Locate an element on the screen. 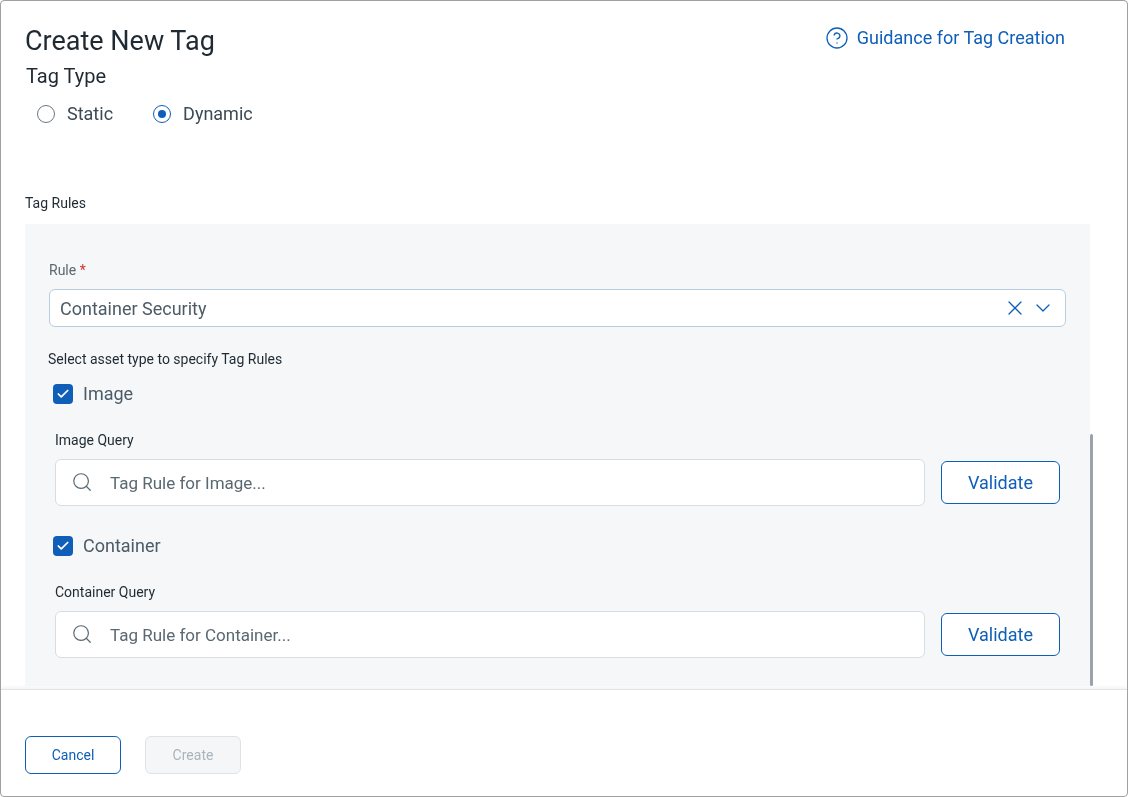  asset-checkbox: Image is located at coordinates (559, 393).